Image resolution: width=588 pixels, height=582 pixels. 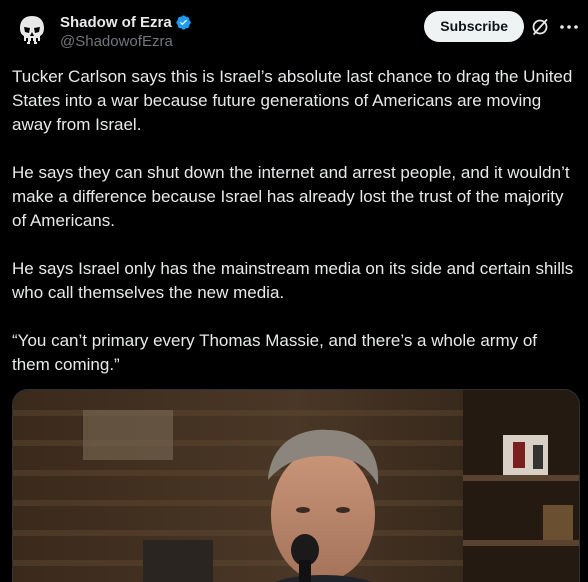 I want to click on grok-slash-icon, so click(x=540, y=27).